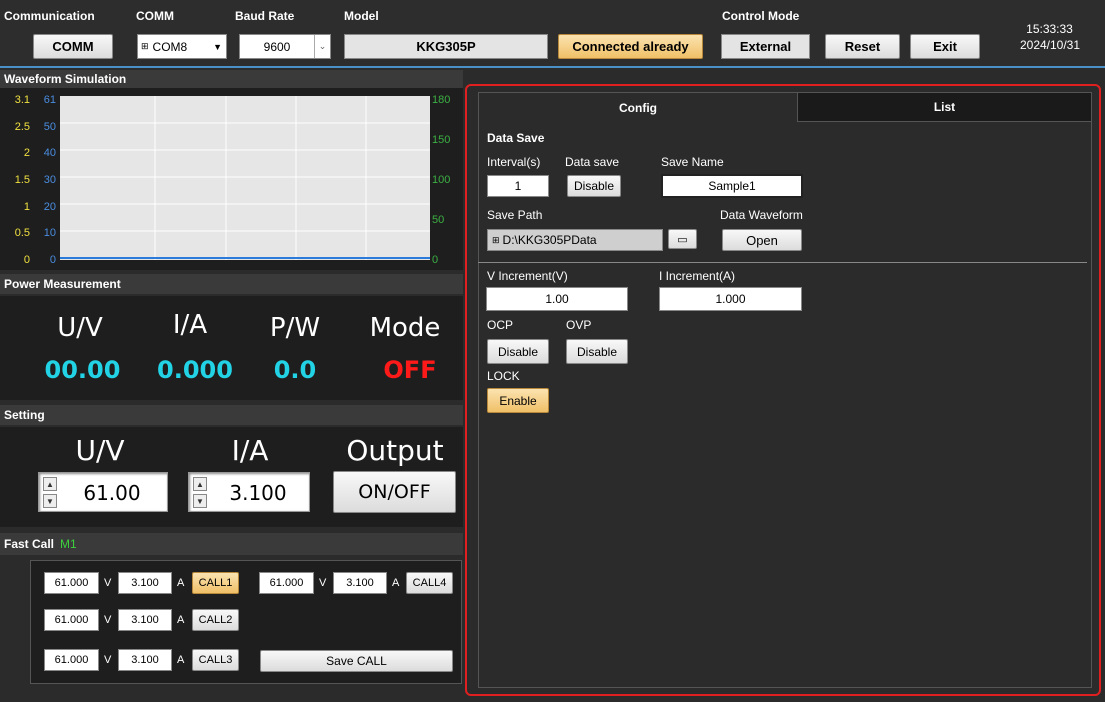 The image size is (1105, 702). I want to click on fast-call-section-title: Fast Call M1, so click(231, 544).